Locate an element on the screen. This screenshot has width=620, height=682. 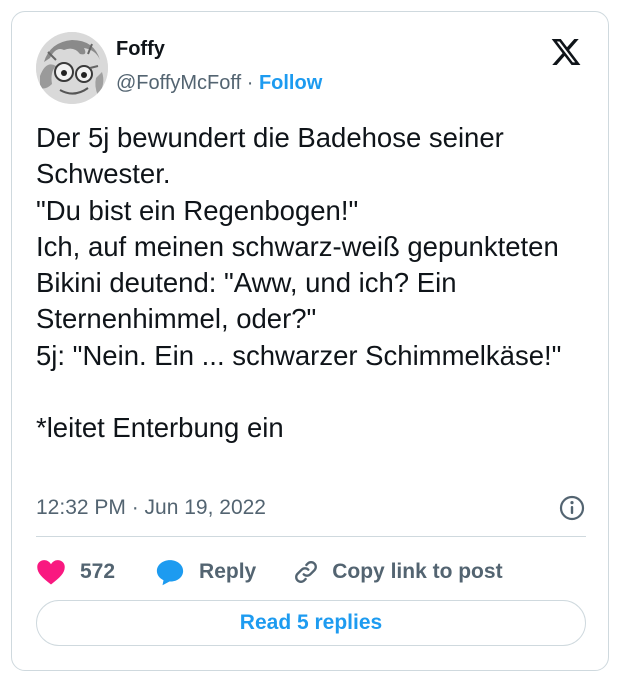
x-logo-icon is located at coordinates (566, 52).